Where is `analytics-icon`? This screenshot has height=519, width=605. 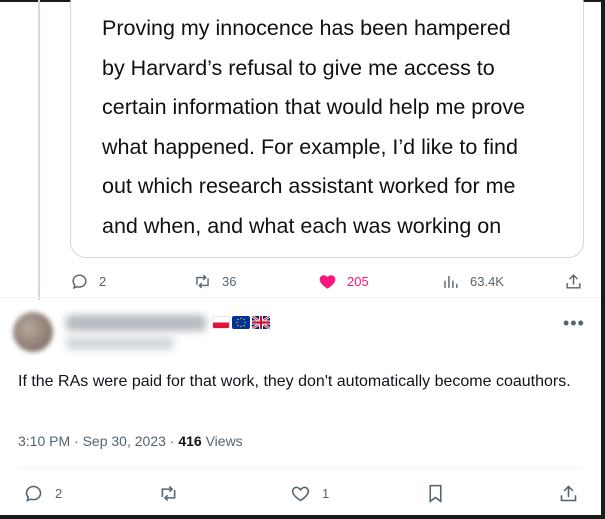
analytics-icon is located at coordinates (451, 281).